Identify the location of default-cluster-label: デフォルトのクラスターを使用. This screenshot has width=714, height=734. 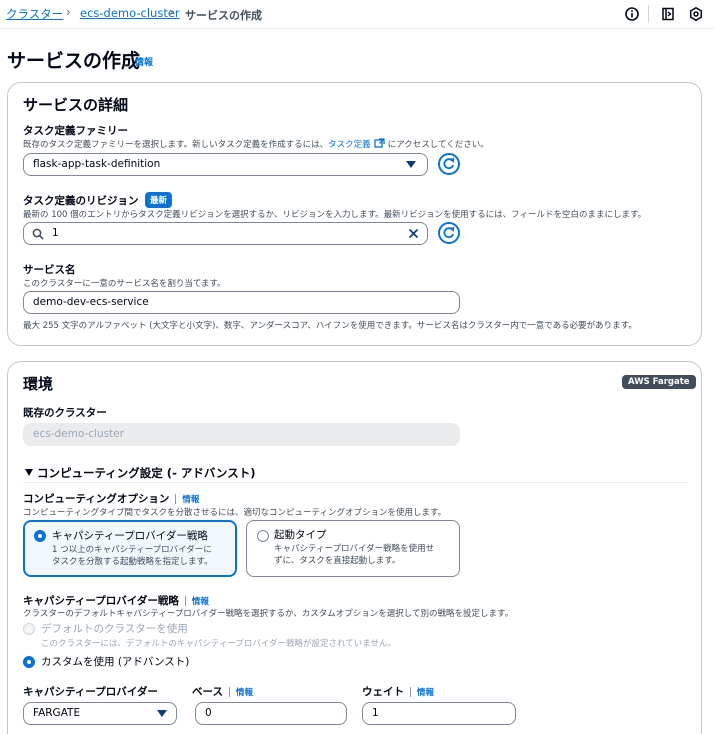
(114, 629).